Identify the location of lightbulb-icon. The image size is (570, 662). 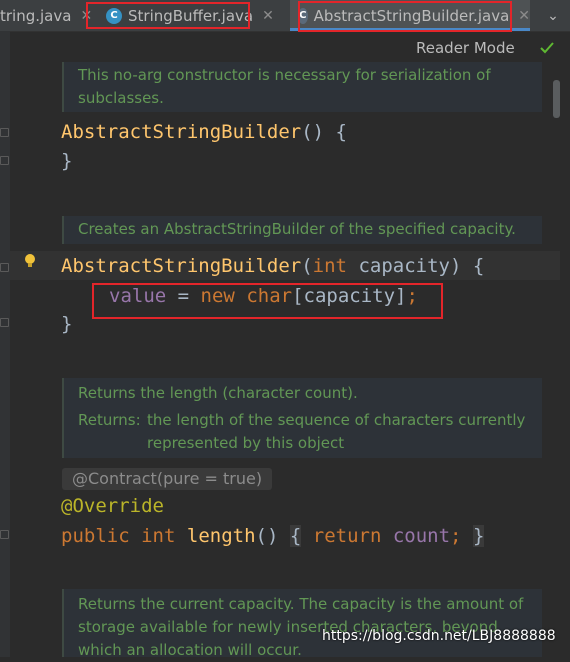
(30, 261).